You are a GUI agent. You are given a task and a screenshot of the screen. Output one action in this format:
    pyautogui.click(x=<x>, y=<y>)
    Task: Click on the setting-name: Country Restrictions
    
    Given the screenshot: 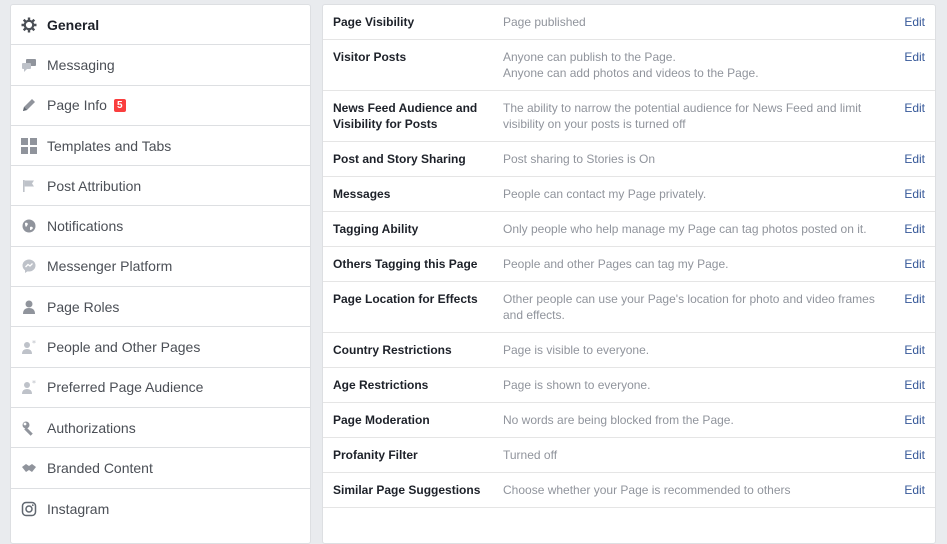 What is the action you would take?
    pyautogui.click(x=392, y=350)
    